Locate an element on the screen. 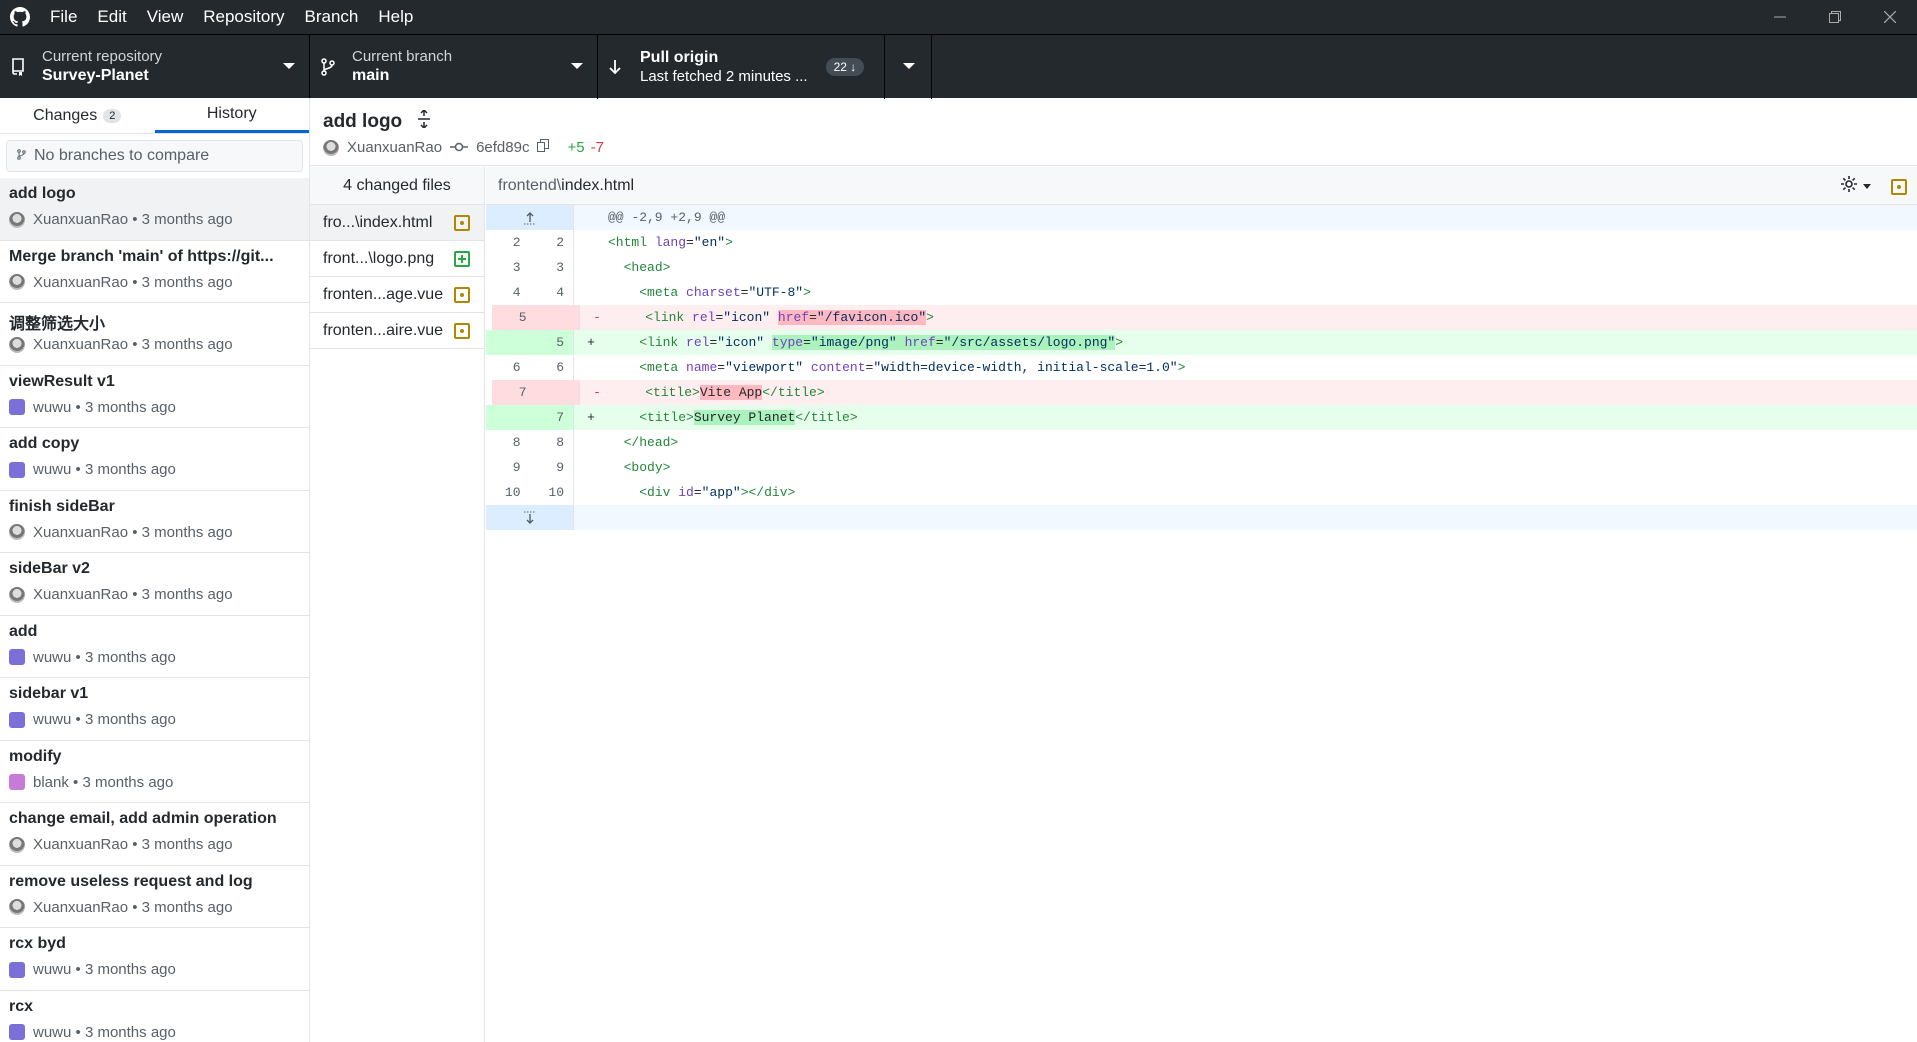 This screenshot has height=1042, width=1917. commit-item: finish sideBar XuanxuanRao • 3 months ago is located at coordinates (154, 522).